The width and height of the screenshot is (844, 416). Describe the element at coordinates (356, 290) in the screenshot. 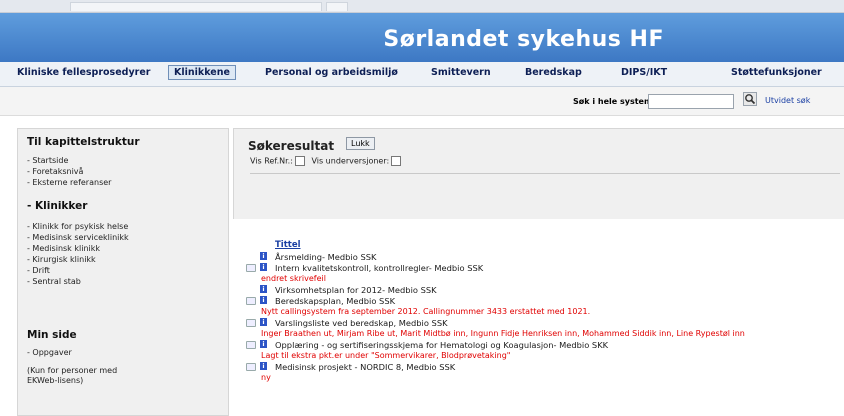

I see `result-title-link: Virksomhetsplan for 2012- Medbio SSK` at that location.